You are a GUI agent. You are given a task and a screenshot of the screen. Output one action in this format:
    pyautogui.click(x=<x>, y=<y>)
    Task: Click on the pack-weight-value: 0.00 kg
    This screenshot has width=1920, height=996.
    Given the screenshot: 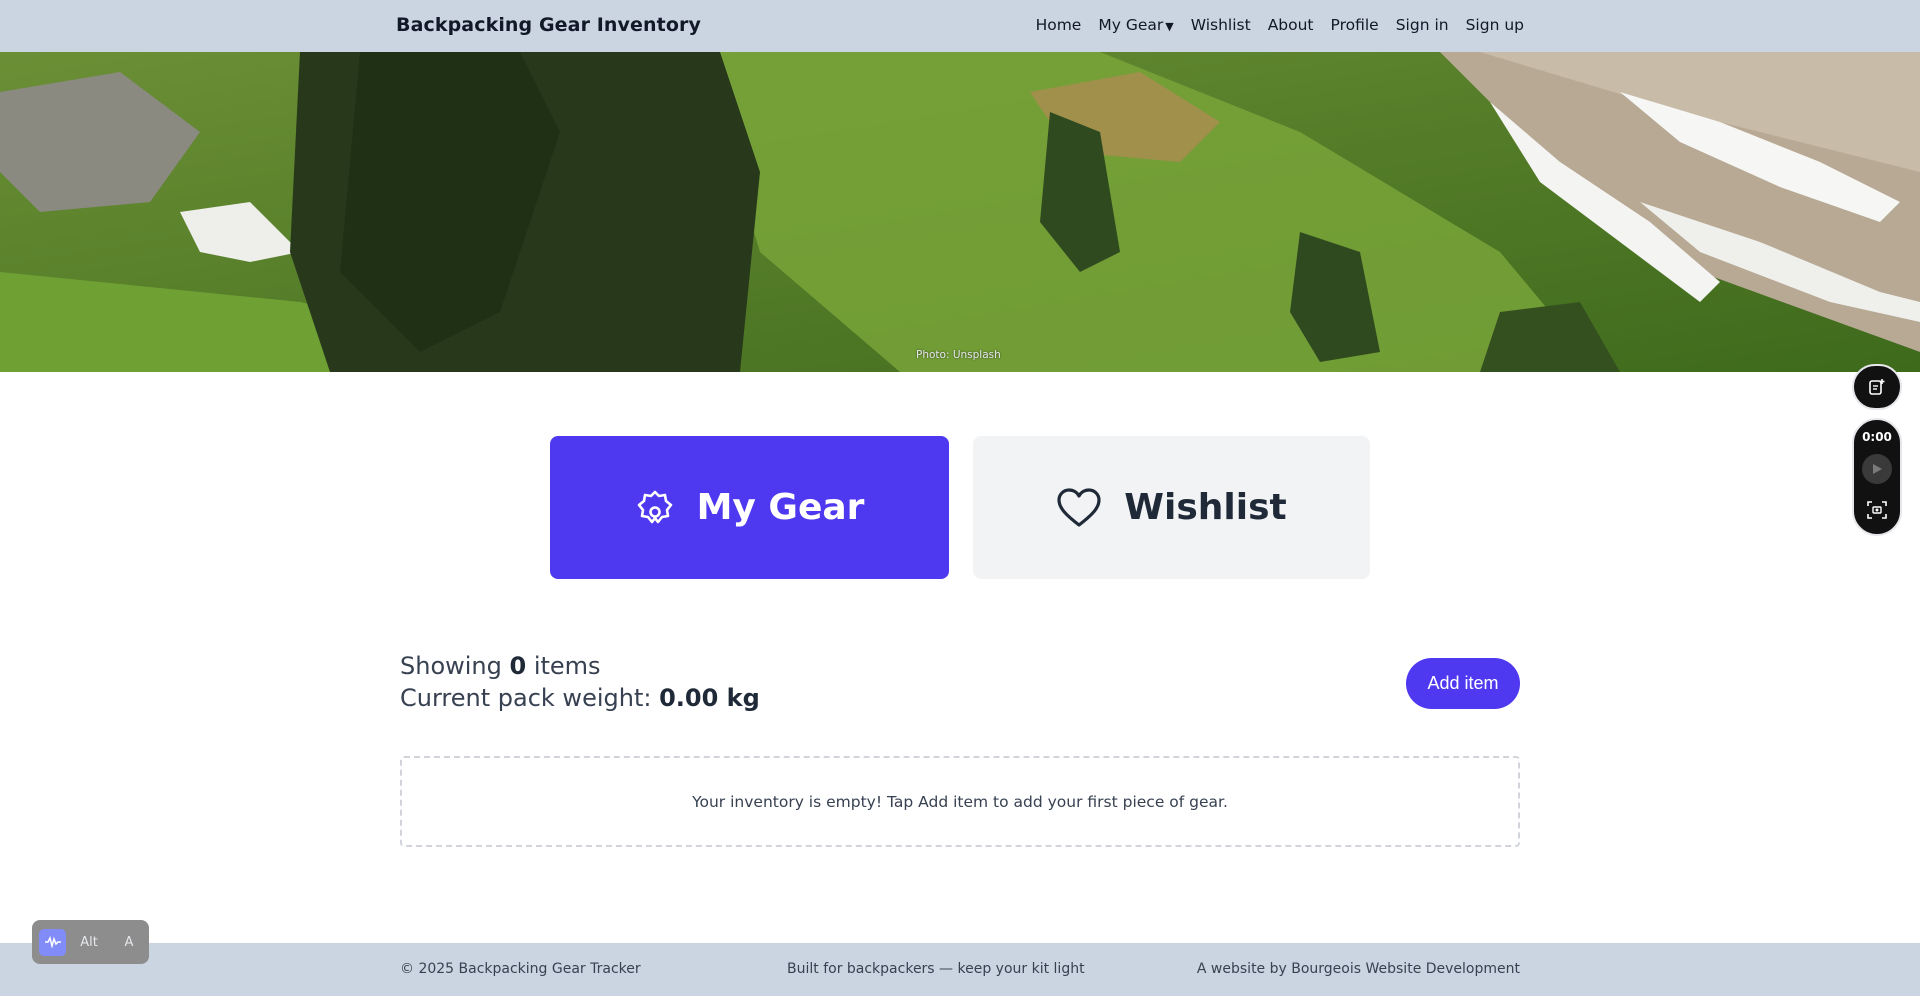 What is the action you would take?
    pyautogui.click(x=709, y=698)
    